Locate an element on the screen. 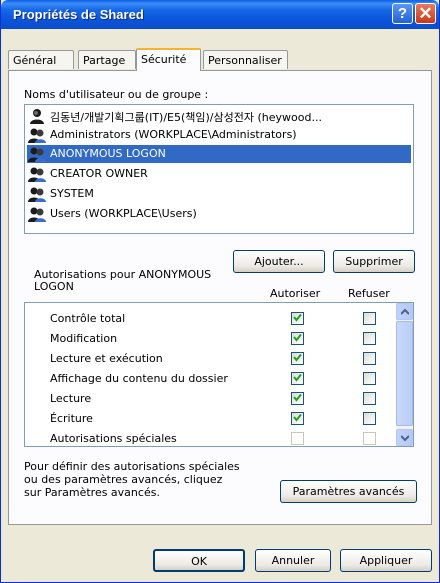  permission-name: Lecture et exécution is located at coordinates (106, 358).